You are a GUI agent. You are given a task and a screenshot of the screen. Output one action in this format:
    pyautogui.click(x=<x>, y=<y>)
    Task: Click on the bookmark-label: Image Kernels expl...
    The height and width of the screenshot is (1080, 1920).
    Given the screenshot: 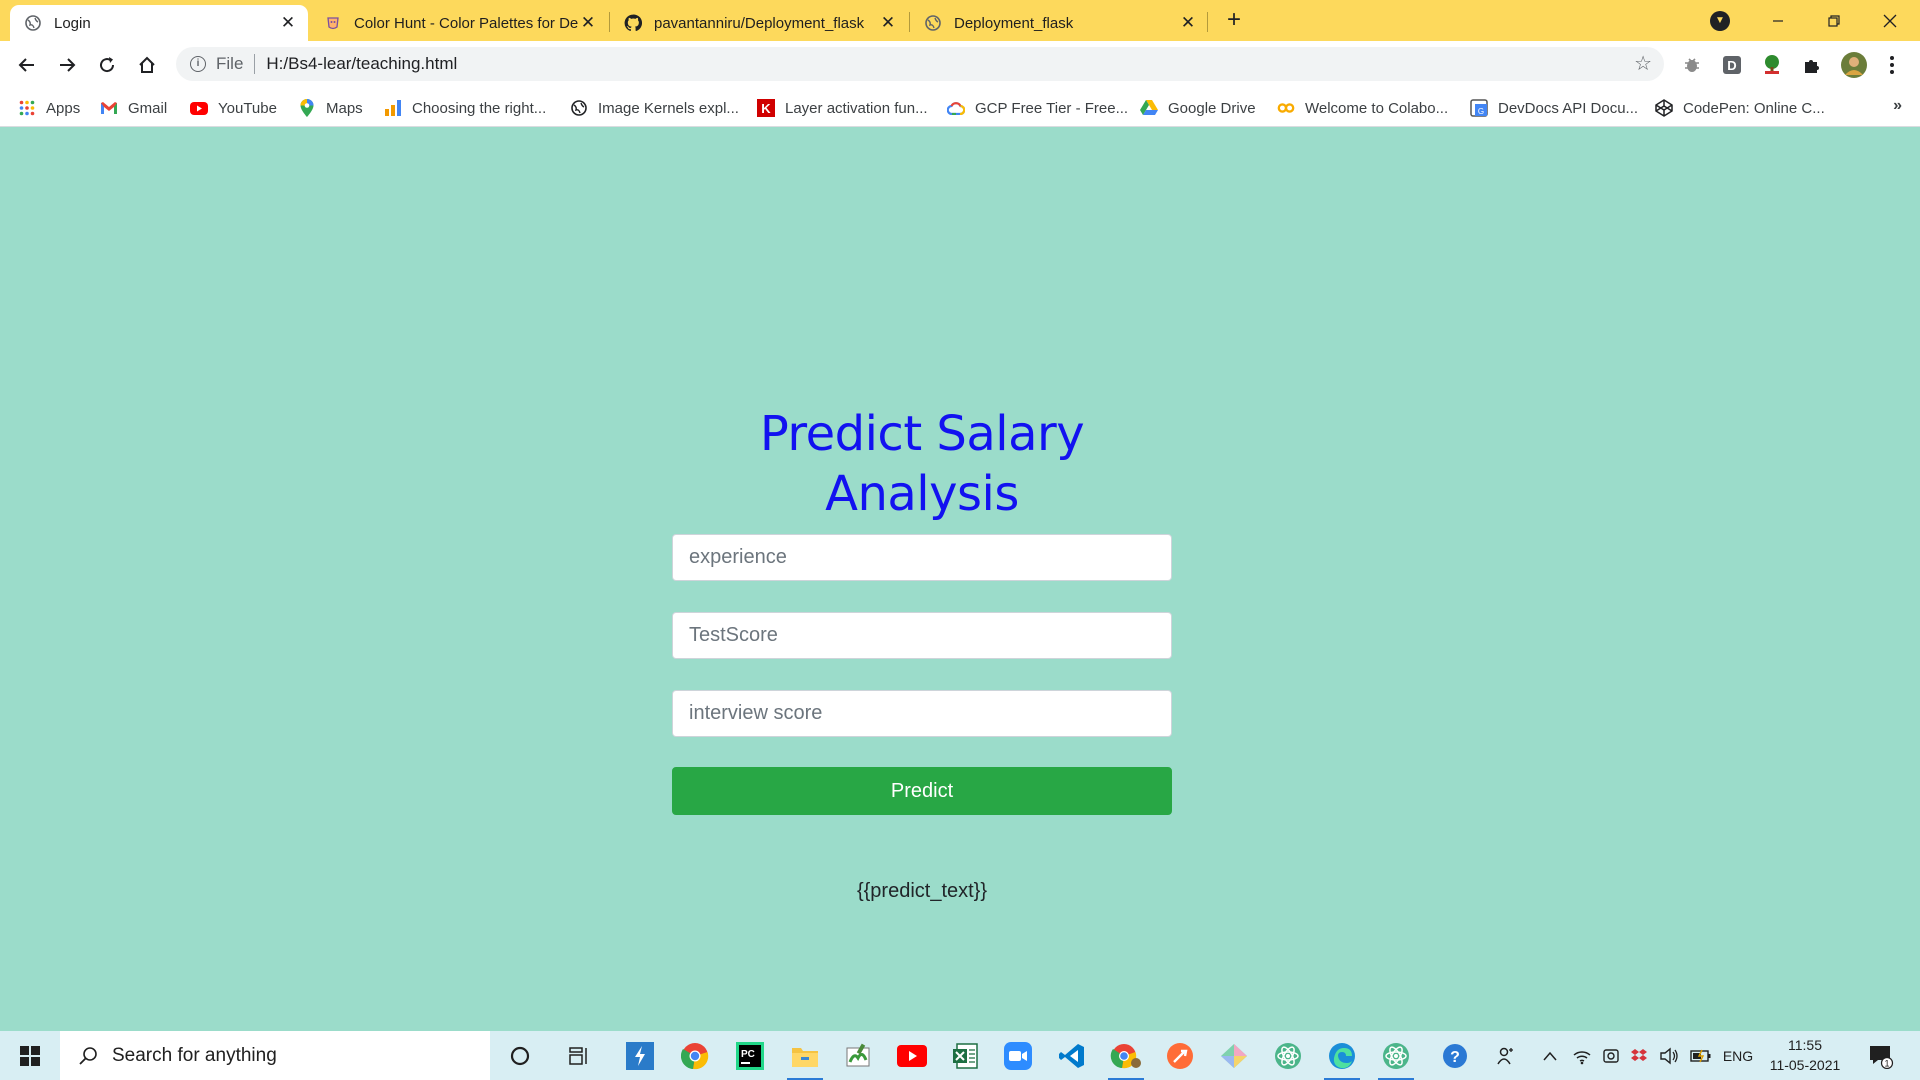 What is the action you would take?
    pyautogui.click(x=668, y=108)
    